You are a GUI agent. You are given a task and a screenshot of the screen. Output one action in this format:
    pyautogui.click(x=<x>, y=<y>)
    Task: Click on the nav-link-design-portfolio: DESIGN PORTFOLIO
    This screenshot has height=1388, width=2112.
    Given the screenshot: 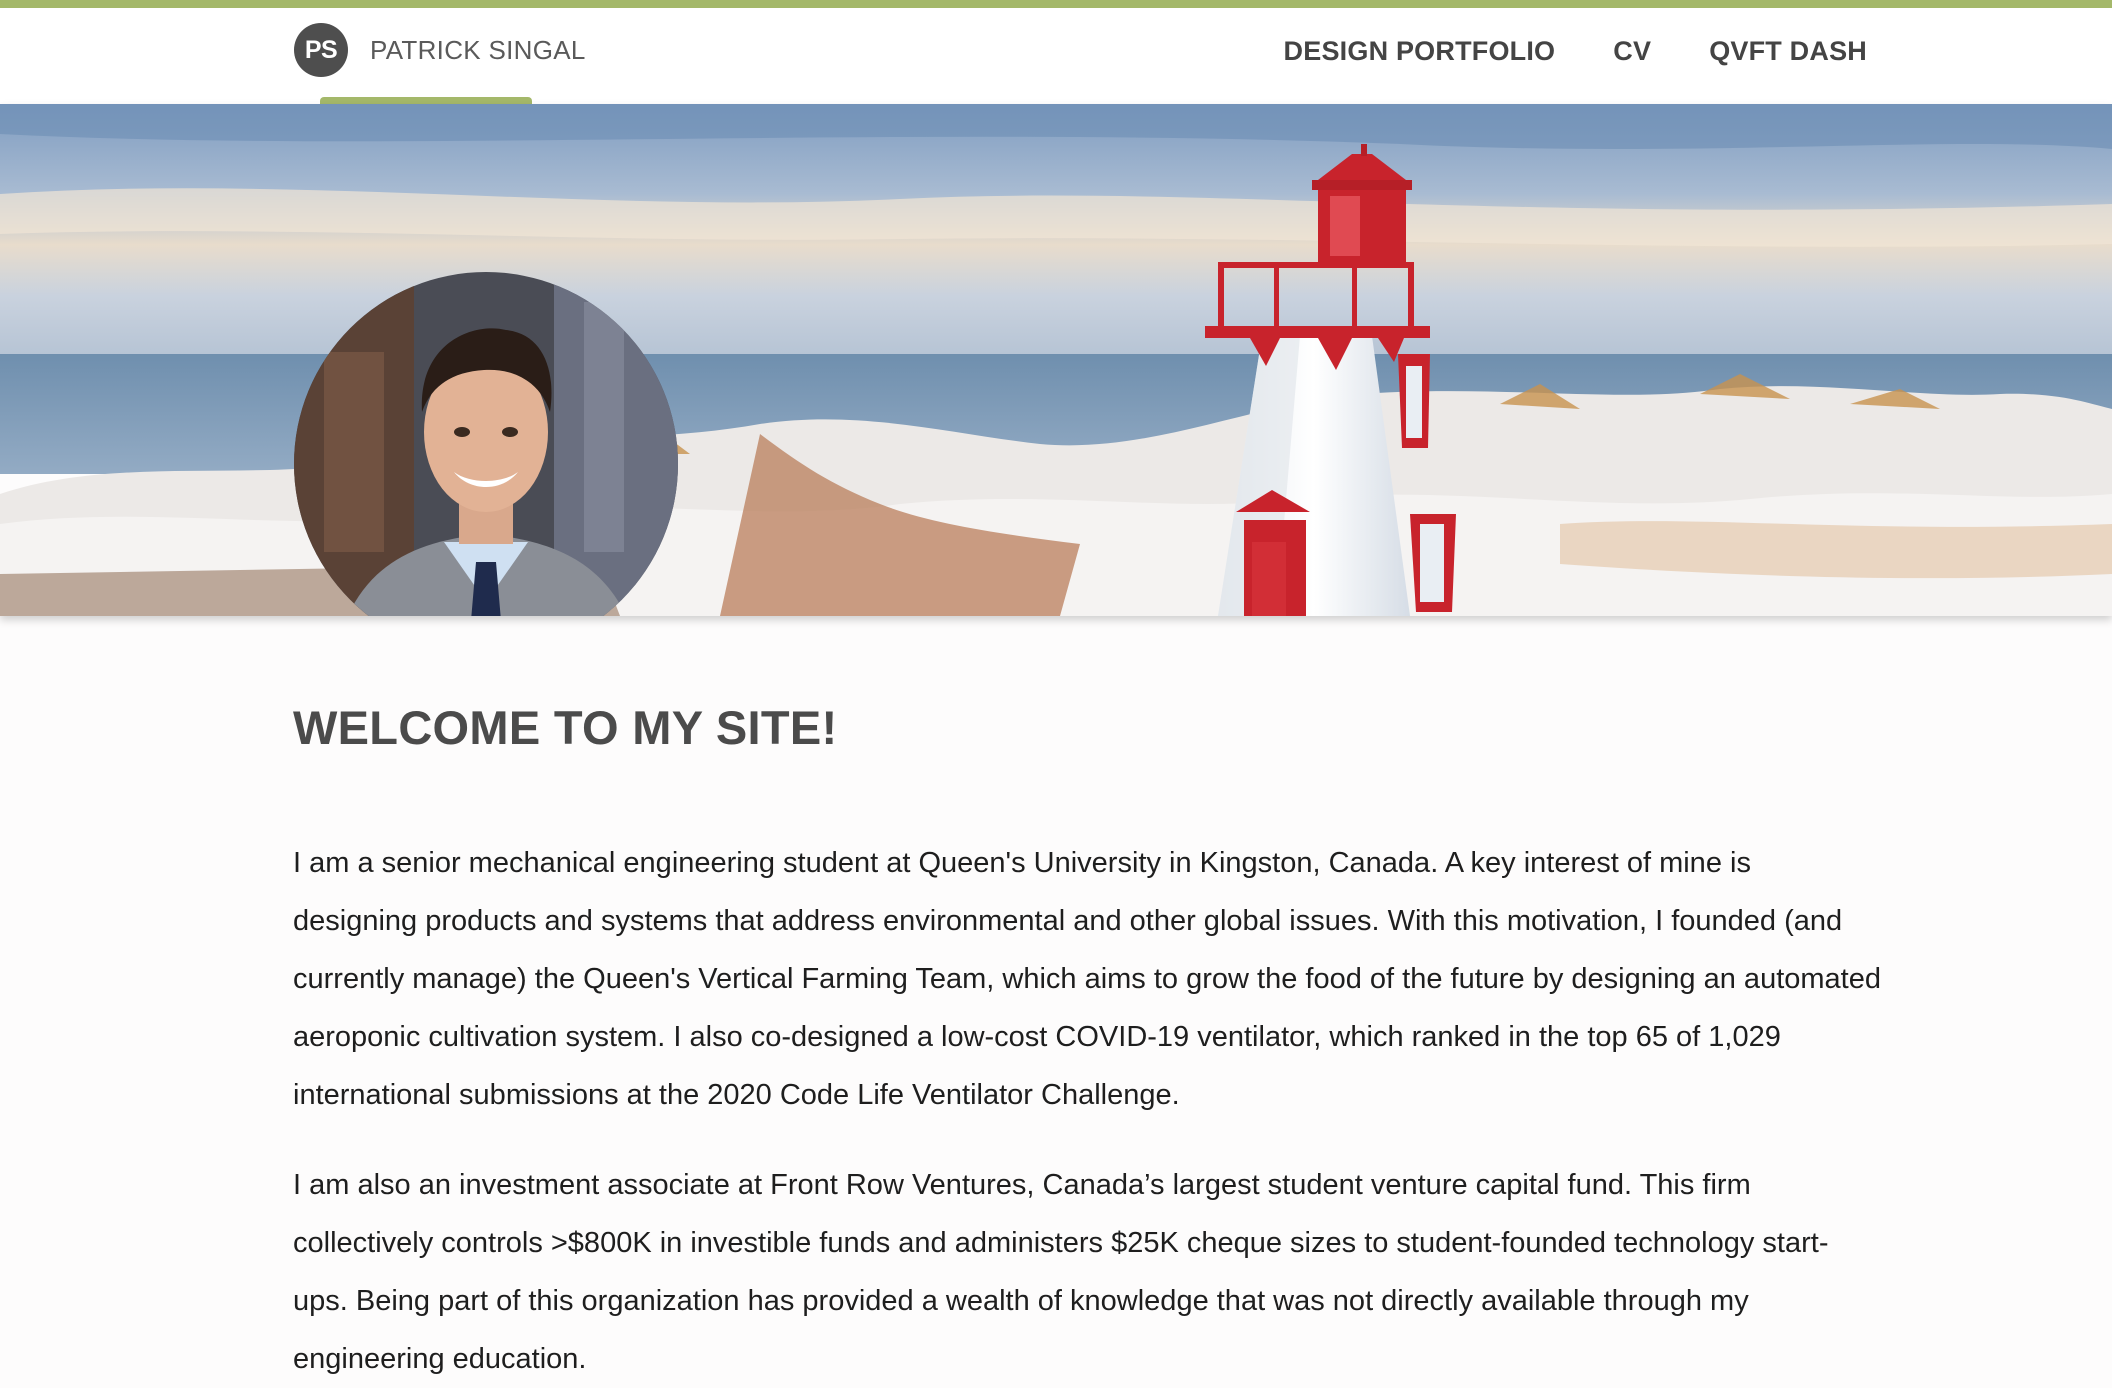 What is the action you would take?
    pyautogui.click(x=1420, y=51)
    